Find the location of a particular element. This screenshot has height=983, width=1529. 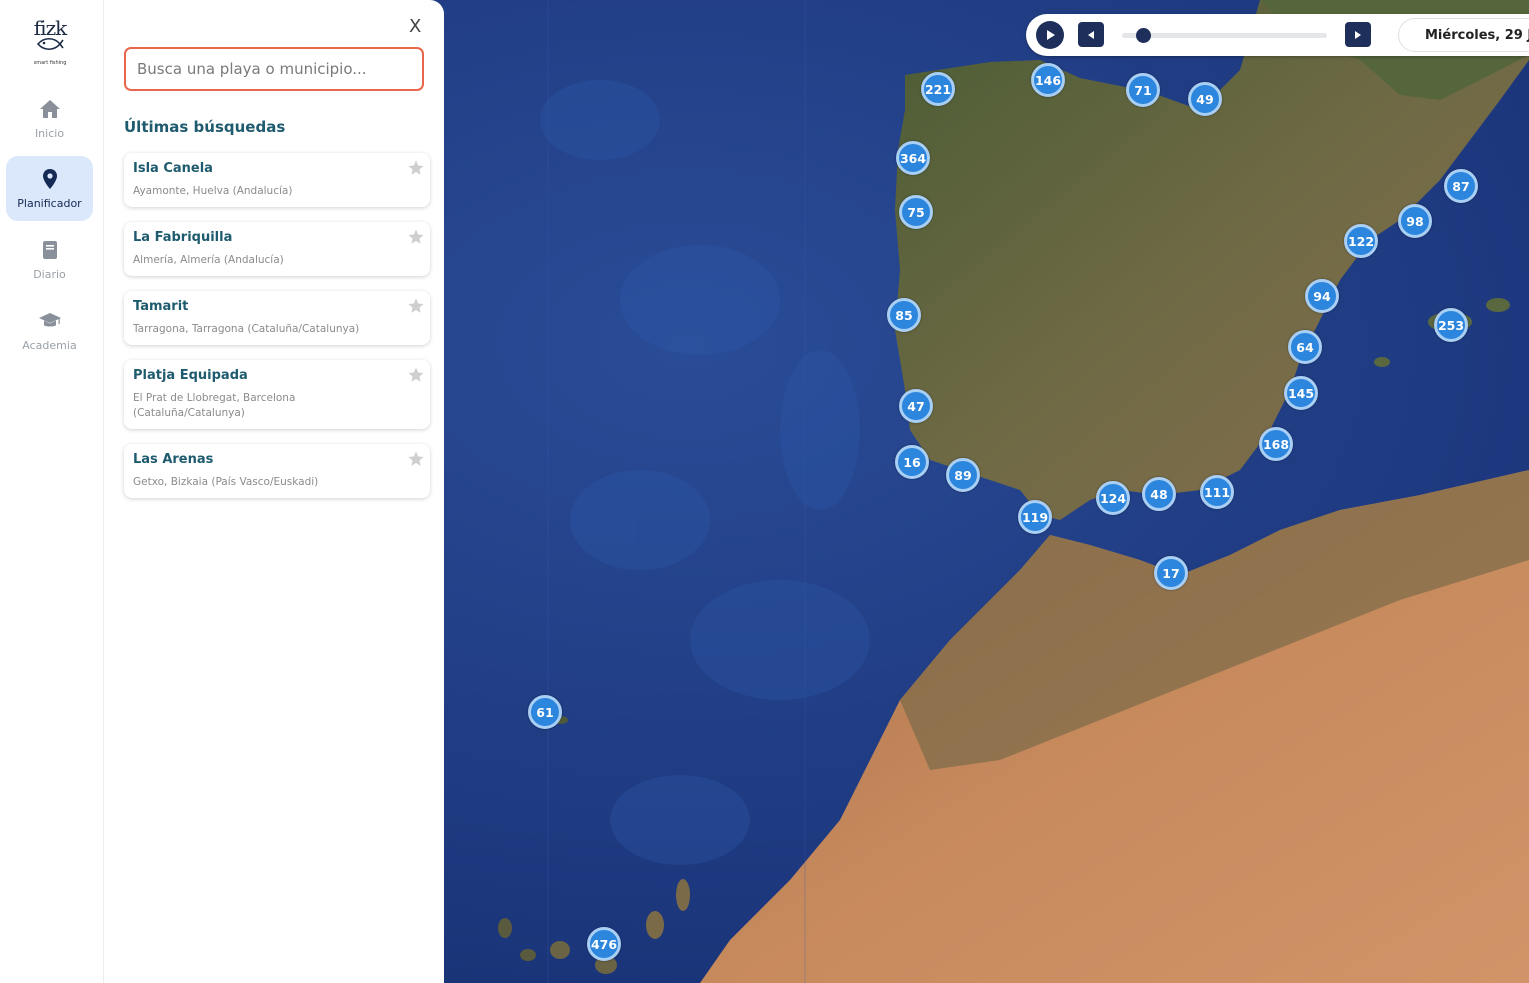

beach-name: Tamarit is located at coordinates (161, 306).